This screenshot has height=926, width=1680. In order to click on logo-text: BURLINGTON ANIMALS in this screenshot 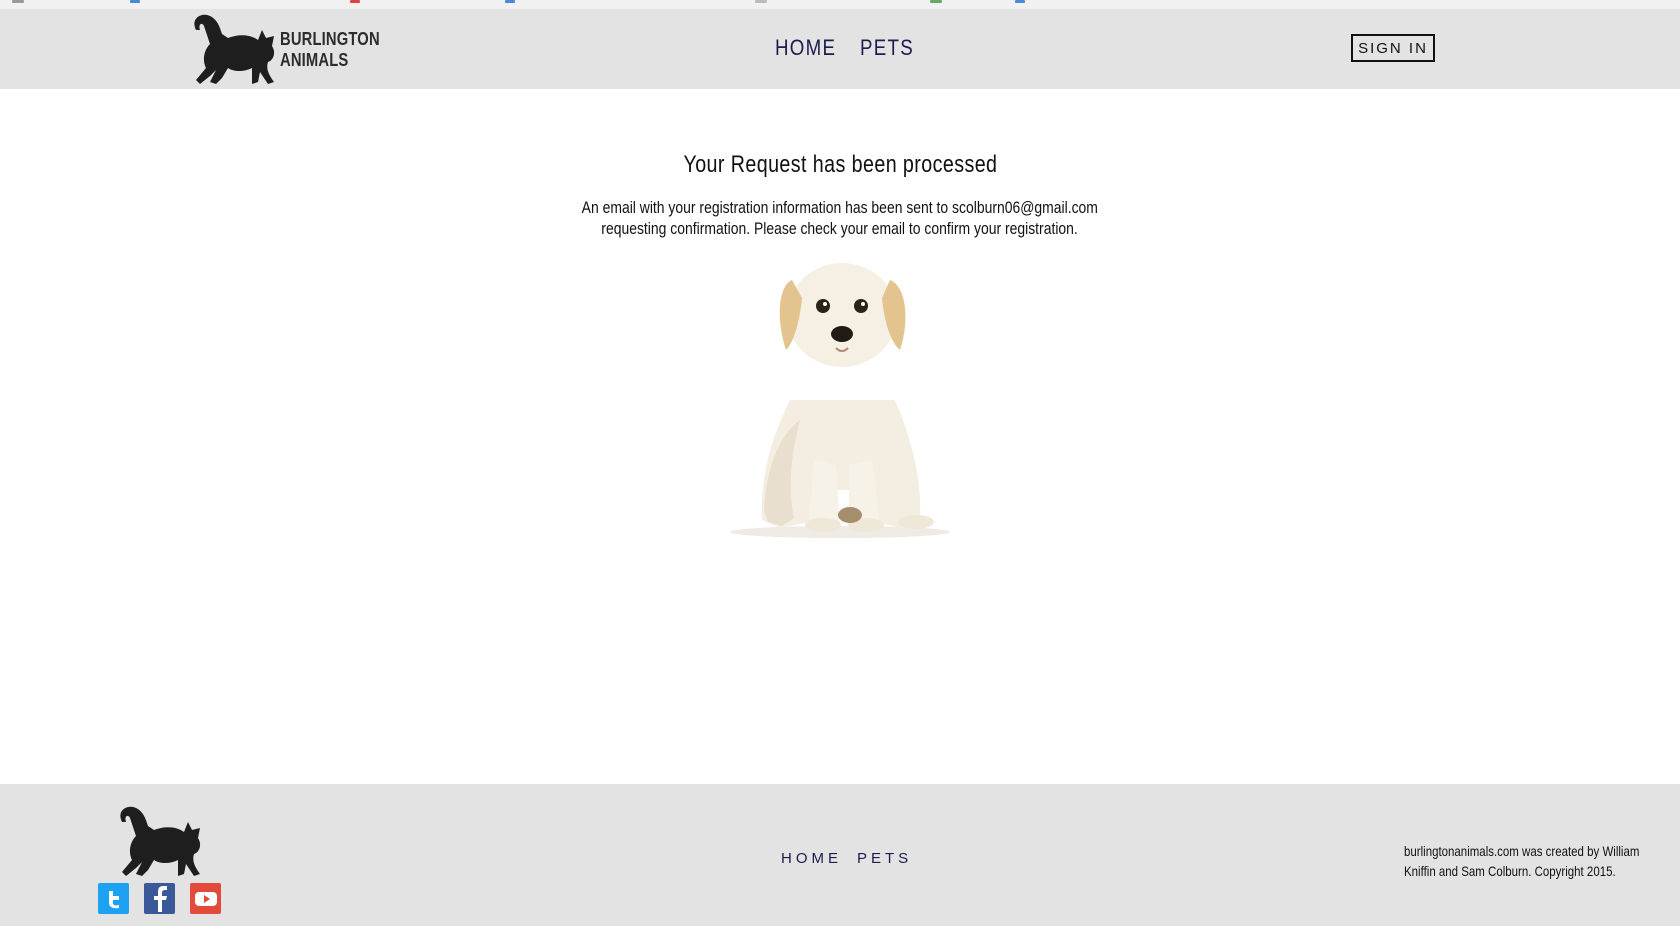, I will do `click(330, 50)`.